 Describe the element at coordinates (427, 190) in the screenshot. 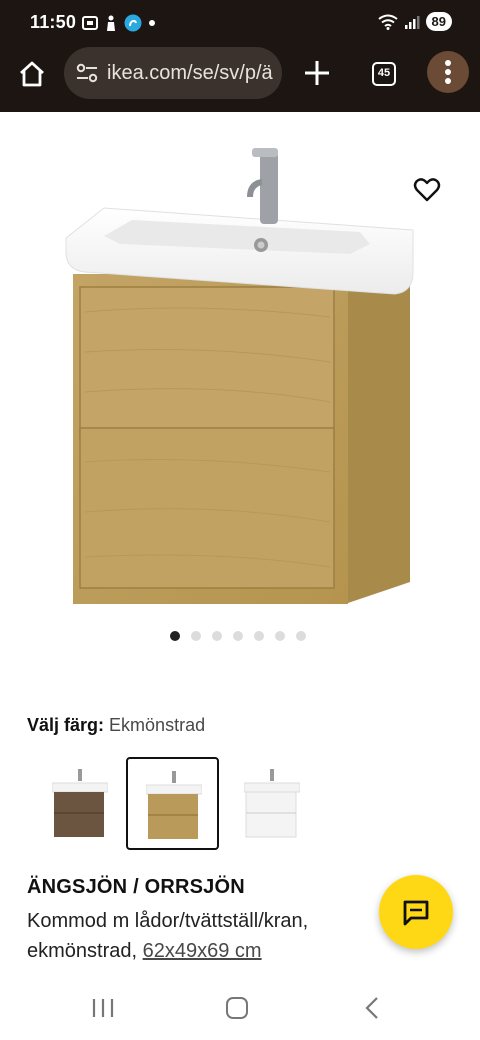

I see `favorite-heart-icon` at that location.